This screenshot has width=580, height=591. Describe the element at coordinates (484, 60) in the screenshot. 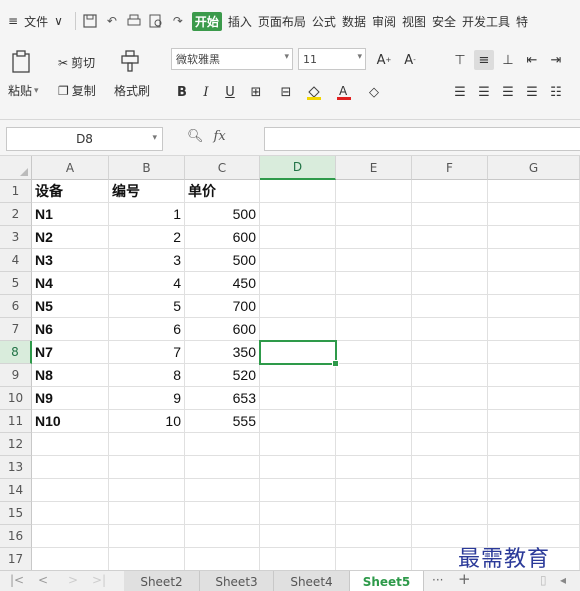

I see `align-middle-icon: ≡` at that location.